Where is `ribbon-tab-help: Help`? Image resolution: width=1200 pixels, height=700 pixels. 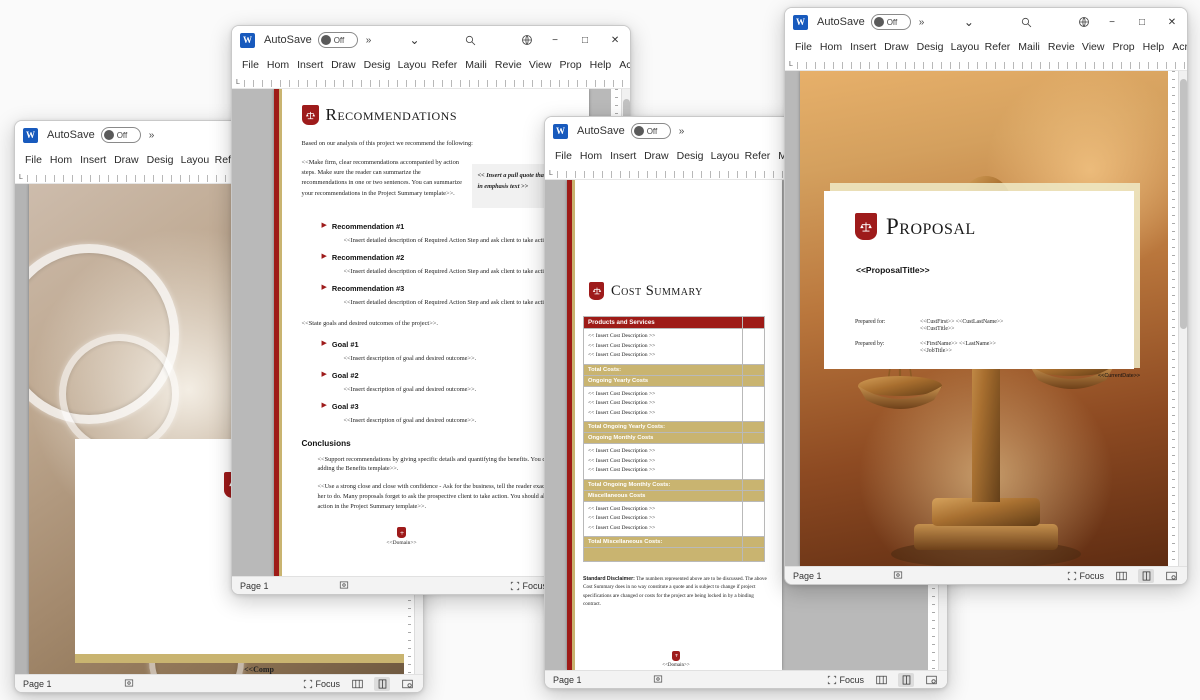
ribbon-tab-help: Help is located at coordinates (601, 65).